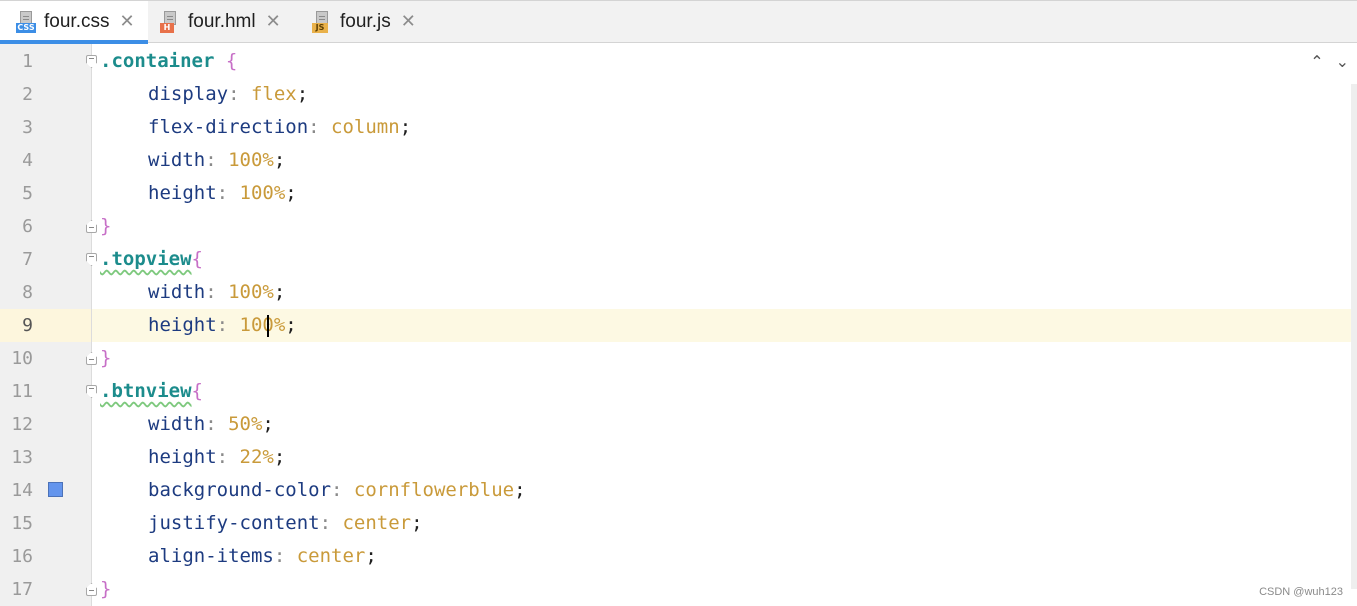  I want to click on html-file-icon: H, so click(171, 22).